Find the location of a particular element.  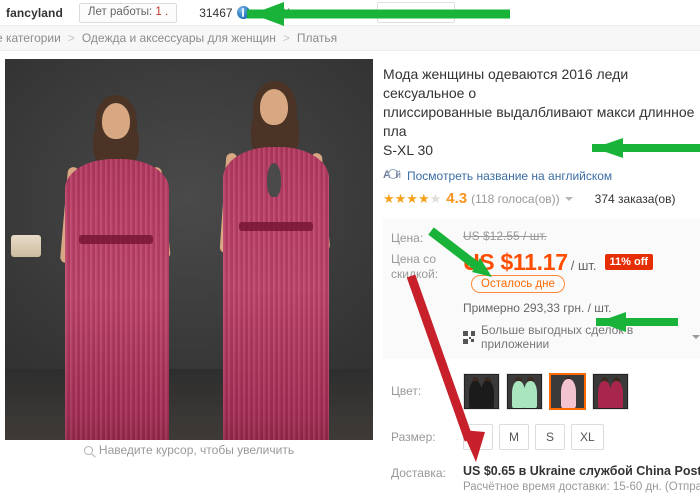

color-swatch-burgundy is located at coordinates (610, 391).